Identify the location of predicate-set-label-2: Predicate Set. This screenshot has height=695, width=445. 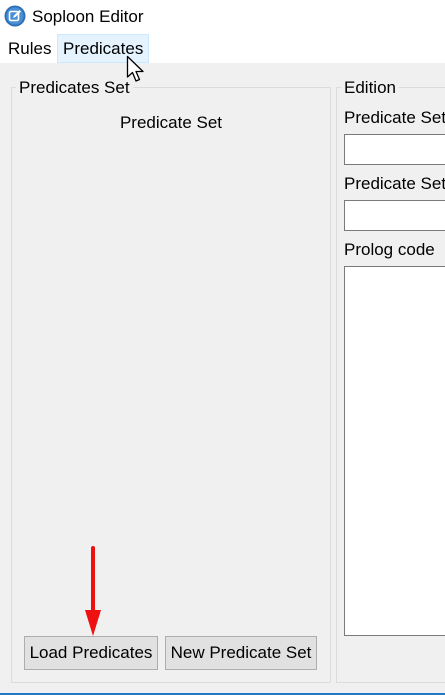
(394, 183).